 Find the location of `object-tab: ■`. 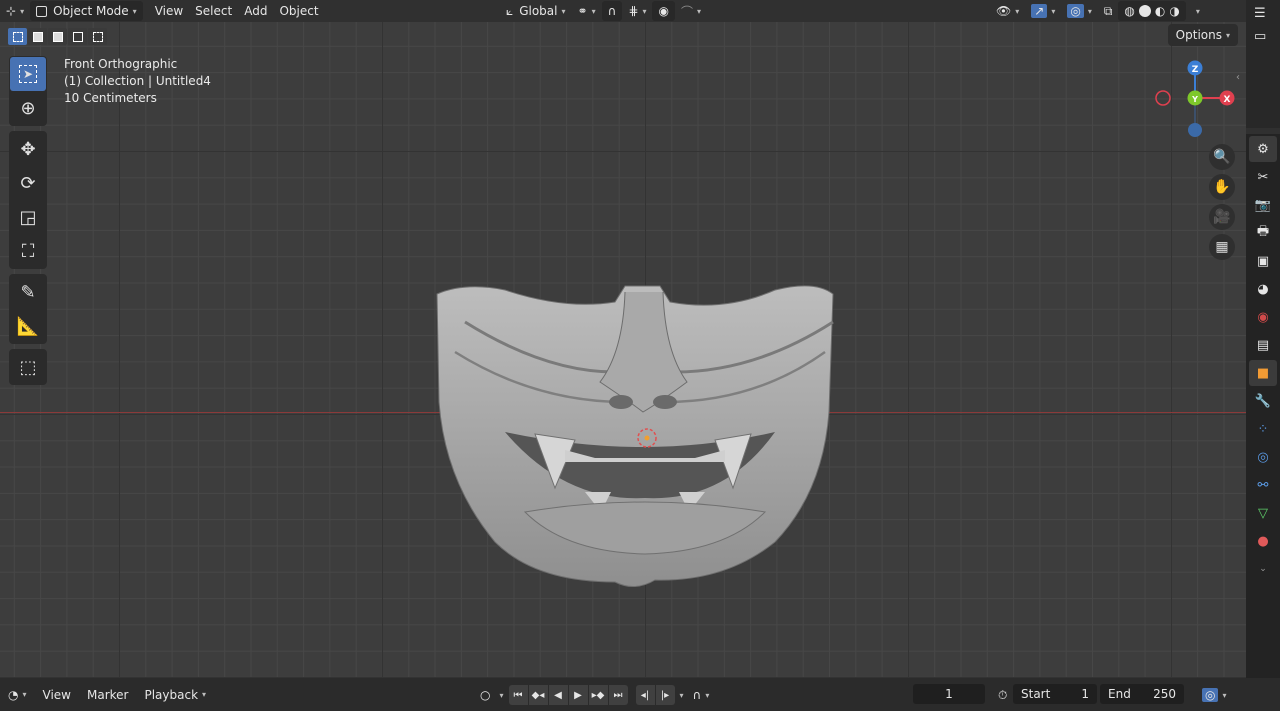

object-tab: ■ is located at coordinates (1263, 373).